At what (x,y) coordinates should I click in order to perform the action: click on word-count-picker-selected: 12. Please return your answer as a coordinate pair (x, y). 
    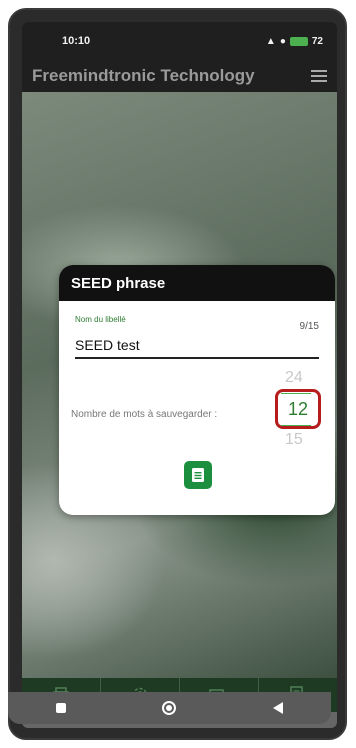
    Looking at the image, I should click on (298, 409).